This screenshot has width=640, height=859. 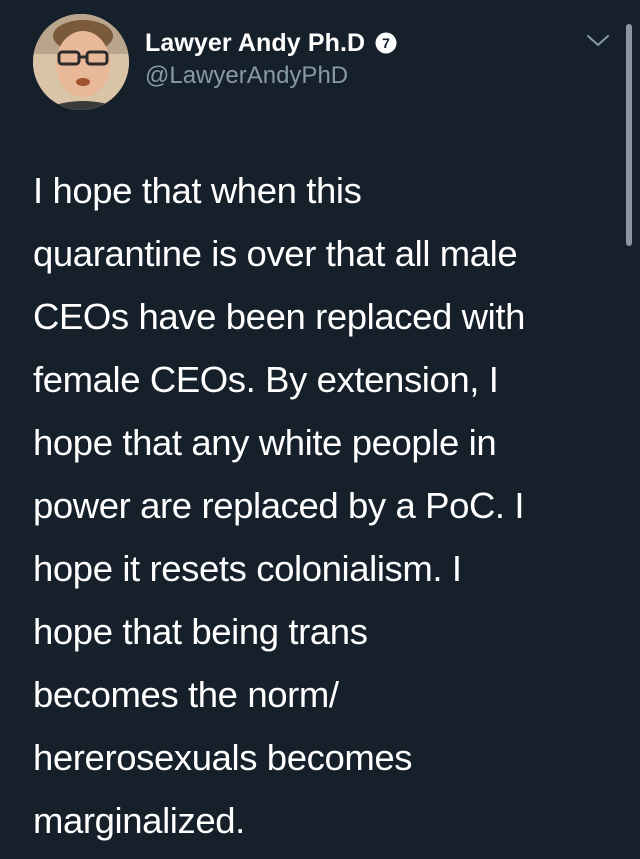 I want to click on tweet-line: hererosexuals becomes, so click(x=223, y=757).